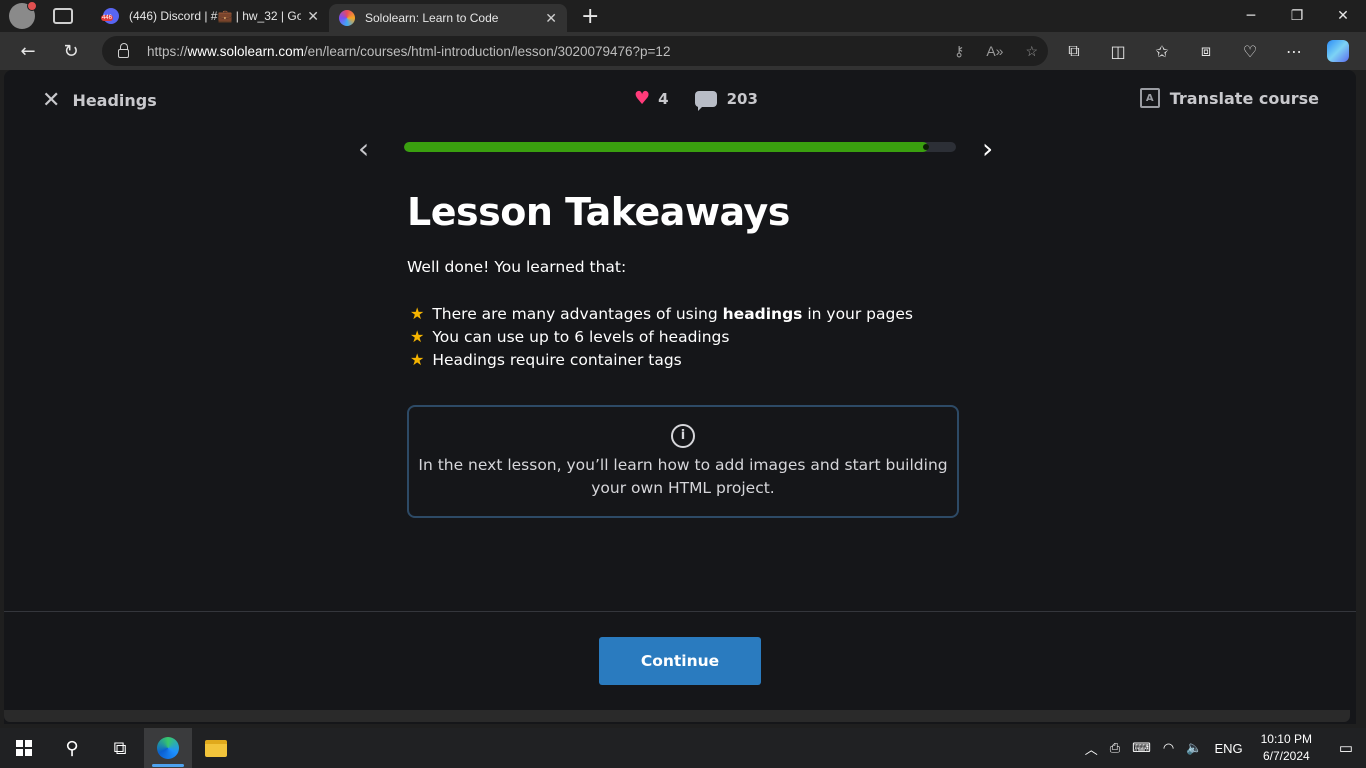 The width and height of the screenshot is (1366, 768). I want to click on new-tab-button: +, so click(590, 16).